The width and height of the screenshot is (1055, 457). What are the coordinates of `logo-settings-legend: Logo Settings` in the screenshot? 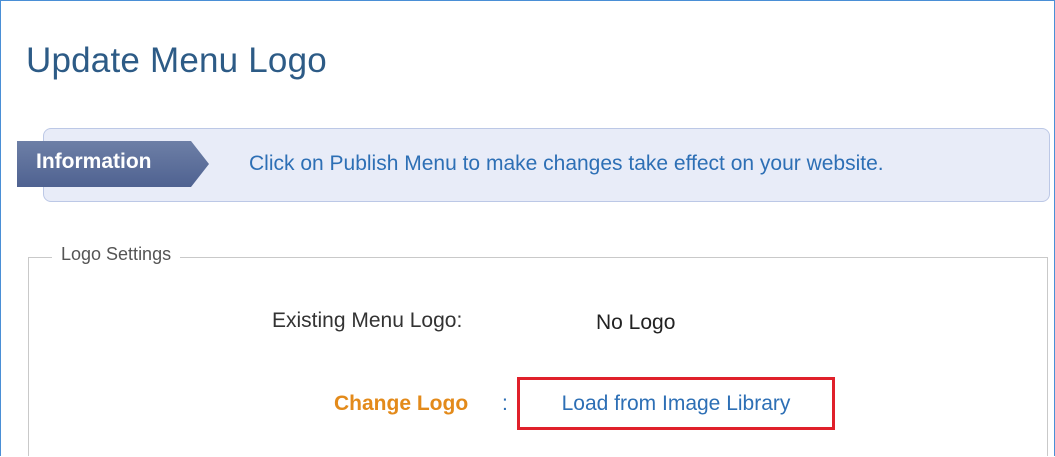 It's located at (116, 254).